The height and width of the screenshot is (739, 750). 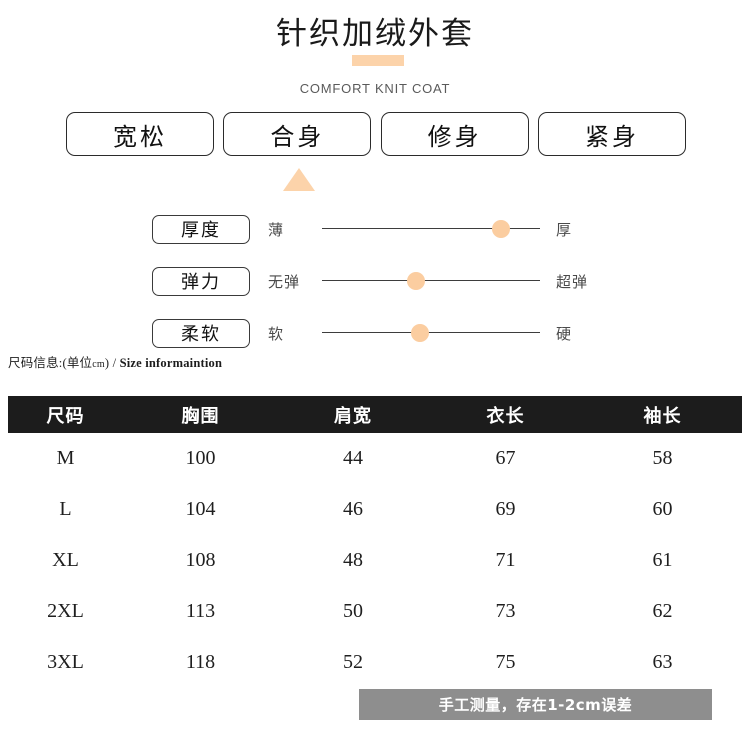 I want to click on property-row-thickness: 厚度 薄 厚, so click(x=375, y=229).